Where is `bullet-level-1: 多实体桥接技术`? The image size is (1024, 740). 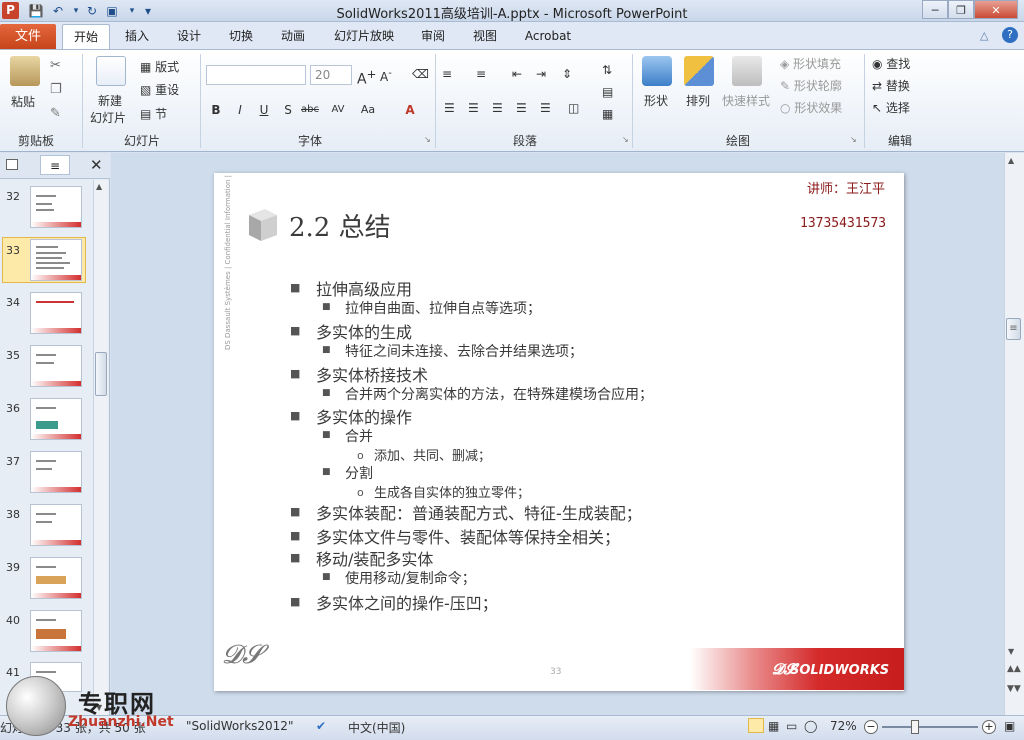 bullet-level-1: 多实体桥接技术 is located at coordinates (372, 374).